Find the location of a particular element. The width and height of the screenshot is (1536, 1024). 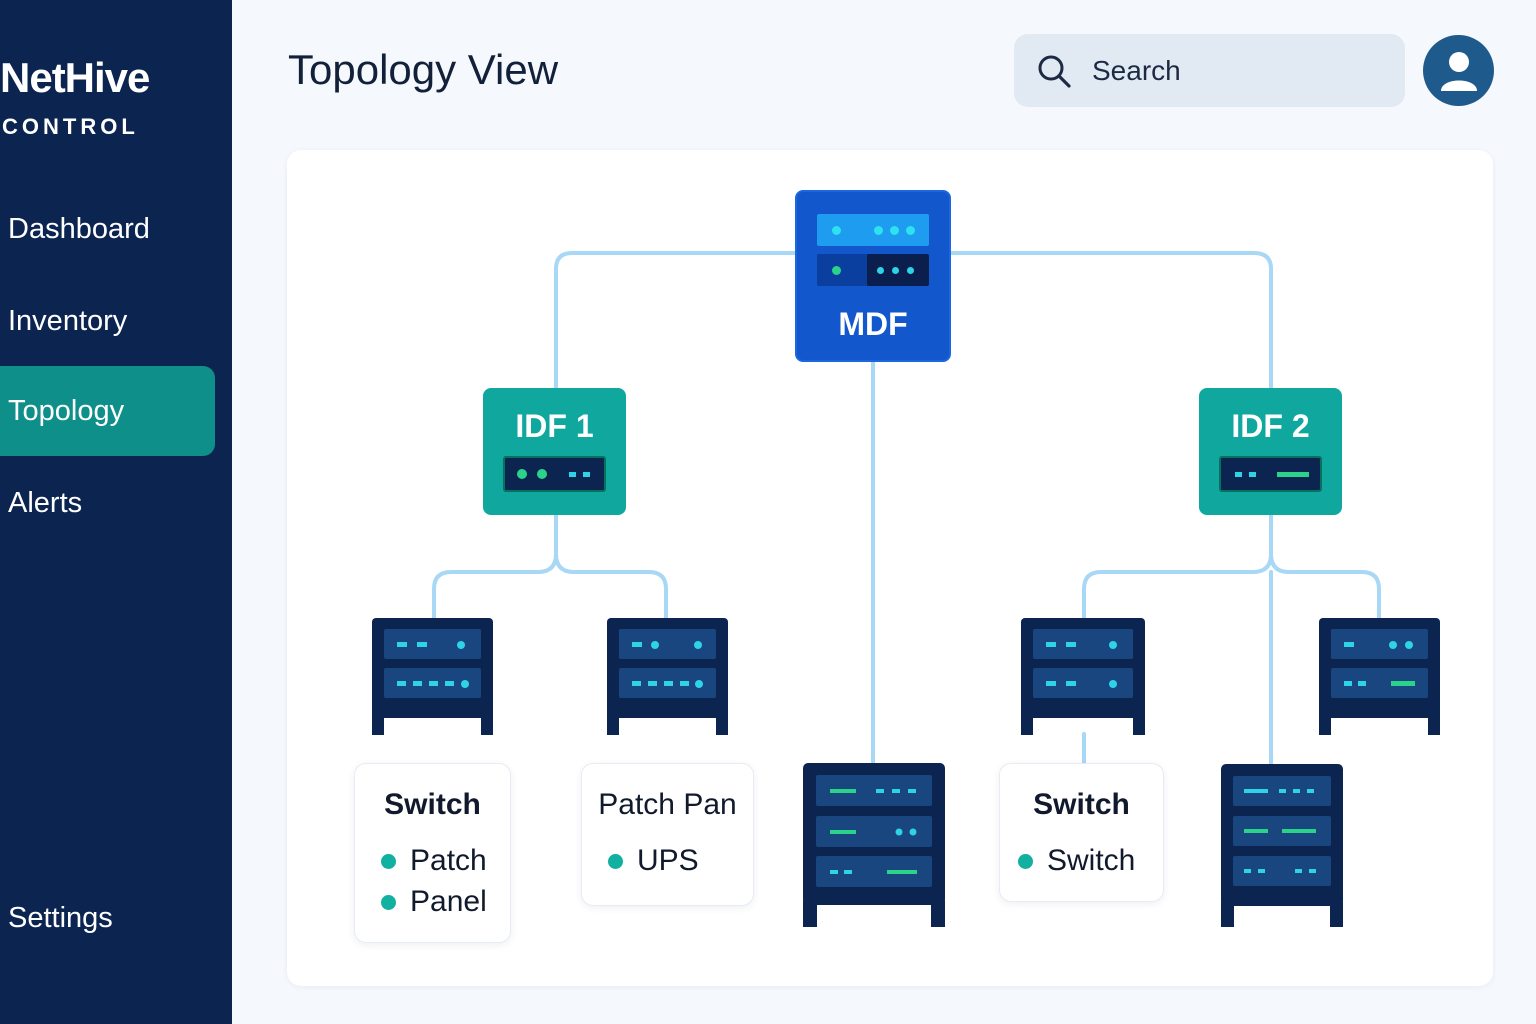

list-item: Patch is located at coordinates (434, 861).